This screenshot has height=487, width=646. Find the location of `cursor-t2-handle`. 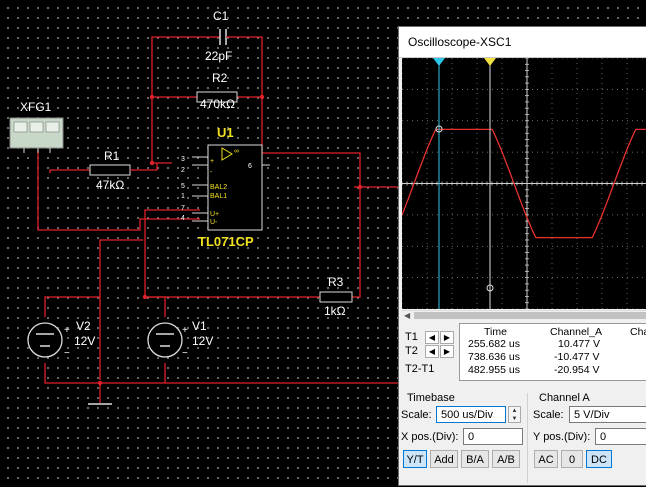

cursor-t2-handle is located at coordinates (490, 62).